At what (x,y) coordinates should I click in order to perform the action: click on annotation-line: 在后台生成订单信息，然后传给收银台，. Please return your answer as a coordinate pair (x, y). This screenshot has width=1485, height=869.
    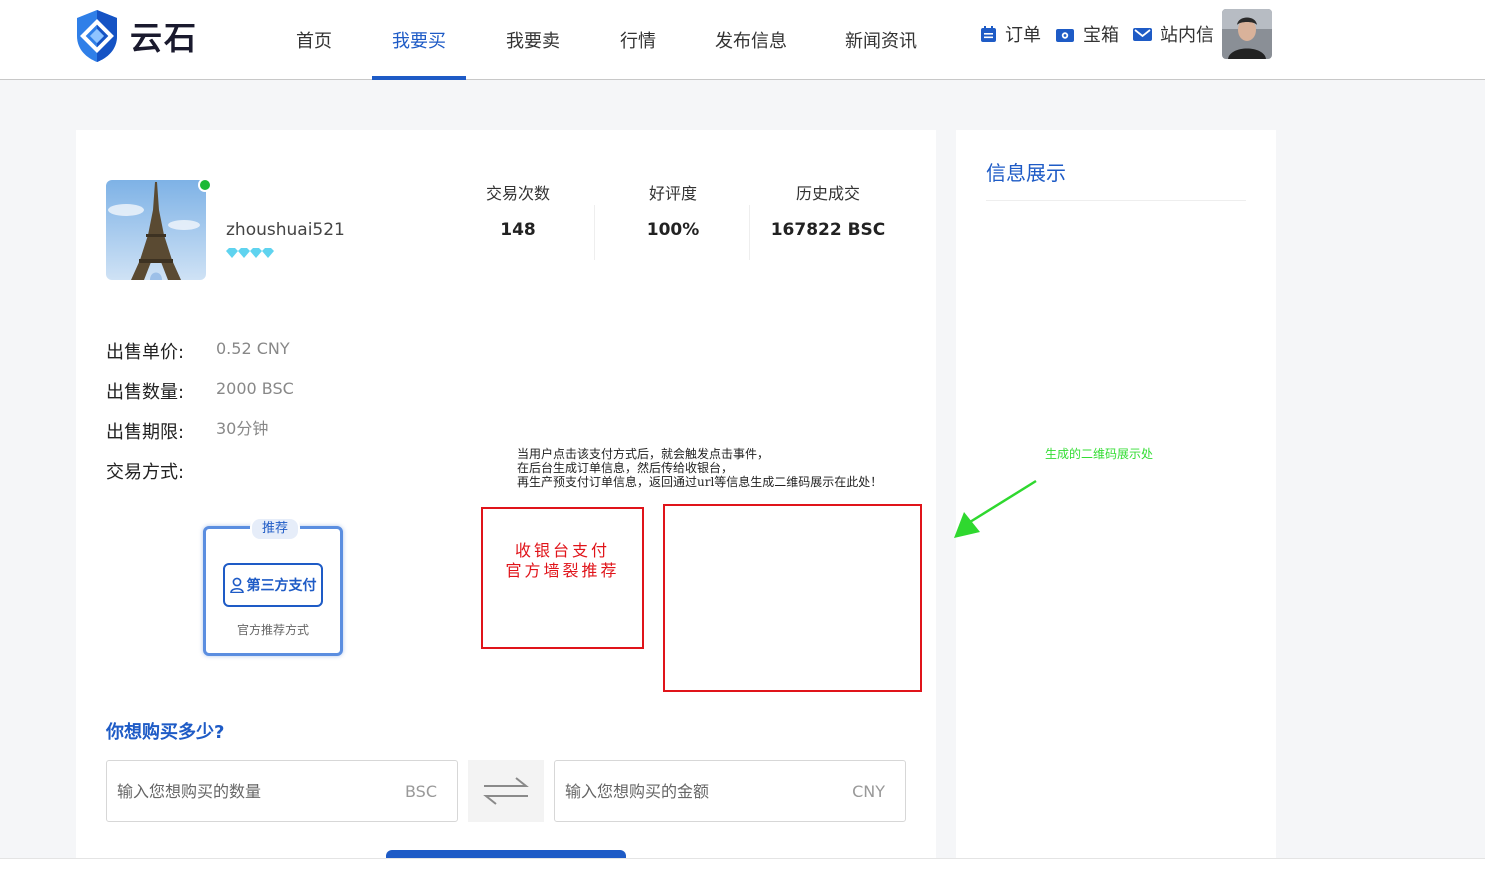
    Looking at the image, I should click on (625, 468).